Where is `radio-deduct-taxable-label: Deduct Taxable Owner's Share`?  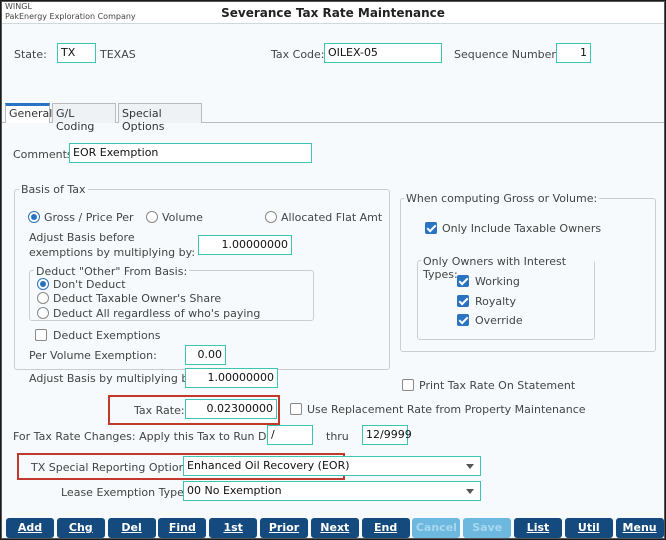
radio-deduct-taxable-label: Deduct Taxable Owner's Share is located at coordinates (137, 298).